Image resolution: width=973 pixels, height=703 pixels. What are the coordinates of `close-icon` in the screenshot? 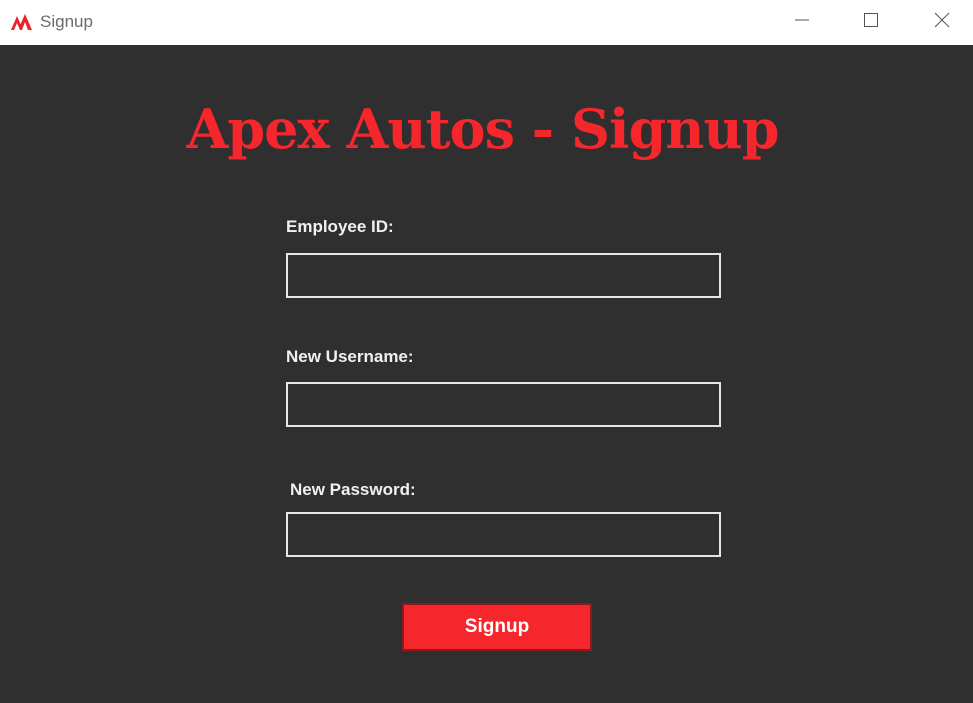 It's located at (942, 22).